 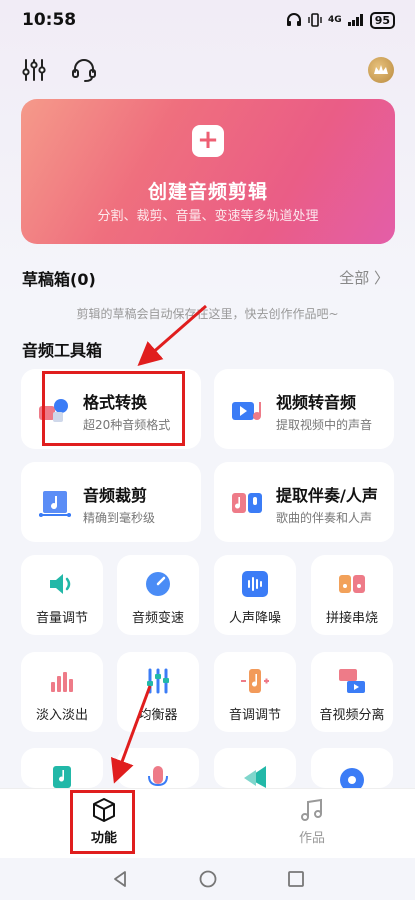 I want to click on annotation-arrows, so click(x=158, y=544).